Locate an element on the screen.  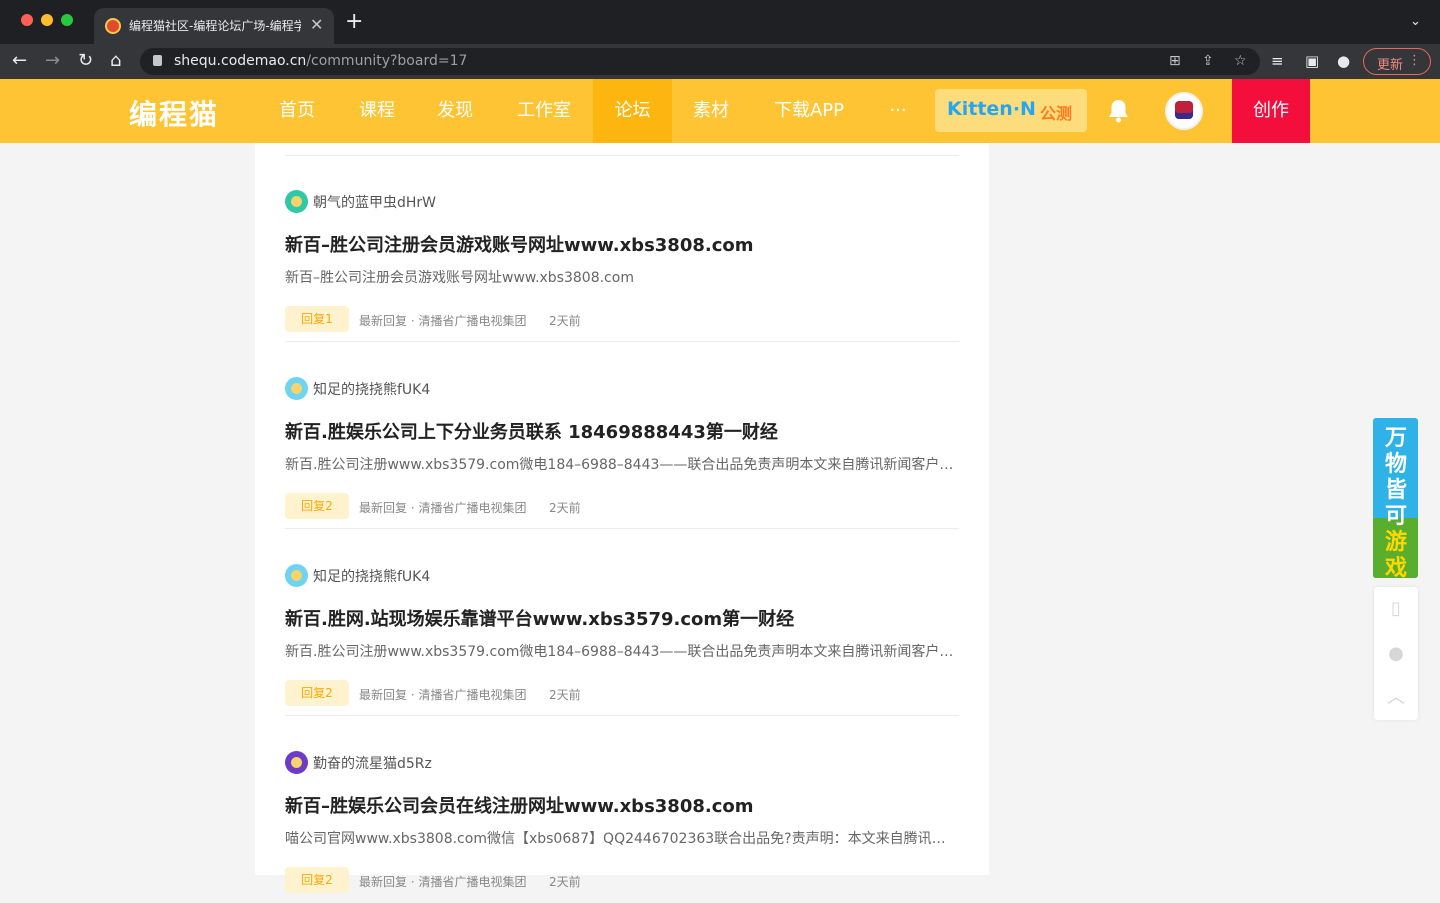
kitten-n-badge: 公测 is located at coordinates (1056, 113).